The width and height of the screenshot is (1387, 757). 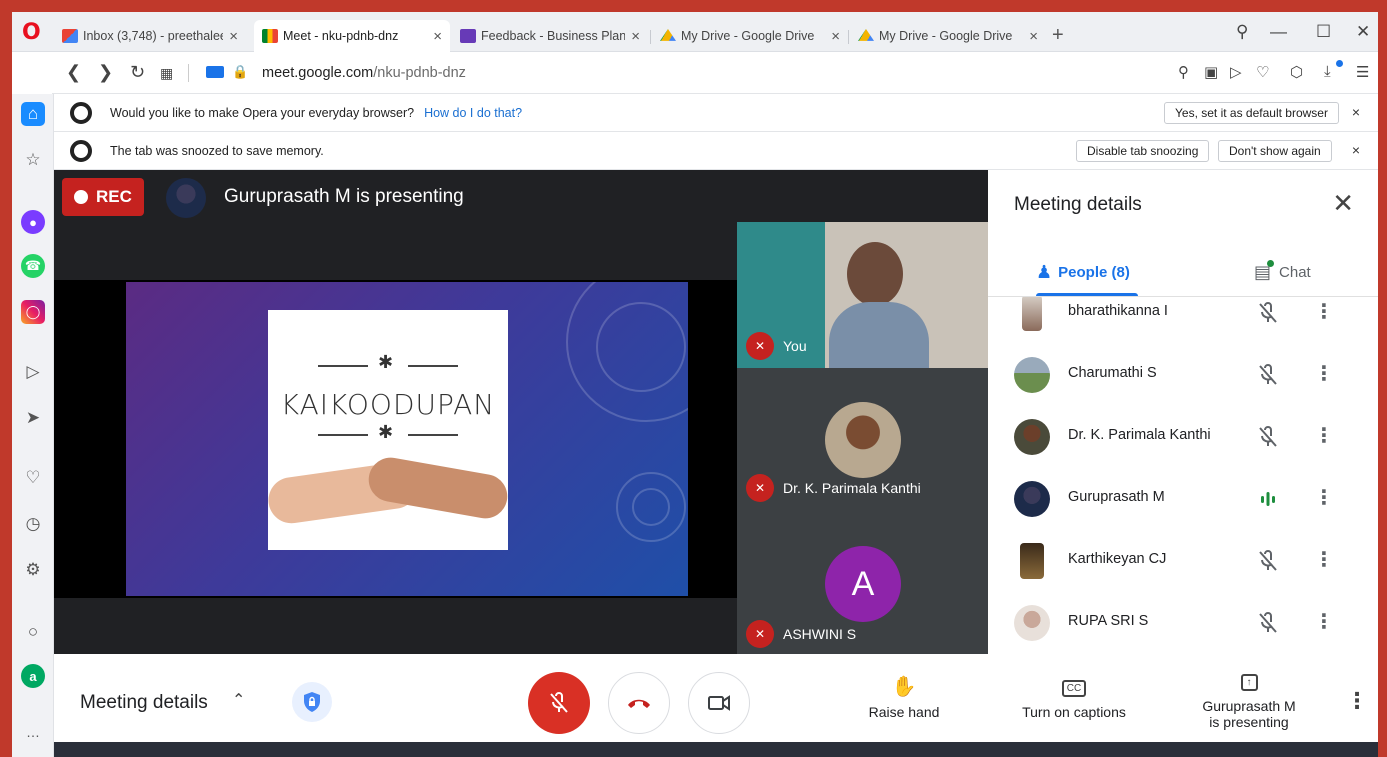 What do you see at coordinates (33, 266) in the screenshot?
I see `whatsapp-icon: ☎` at bounding box center [33, 266].